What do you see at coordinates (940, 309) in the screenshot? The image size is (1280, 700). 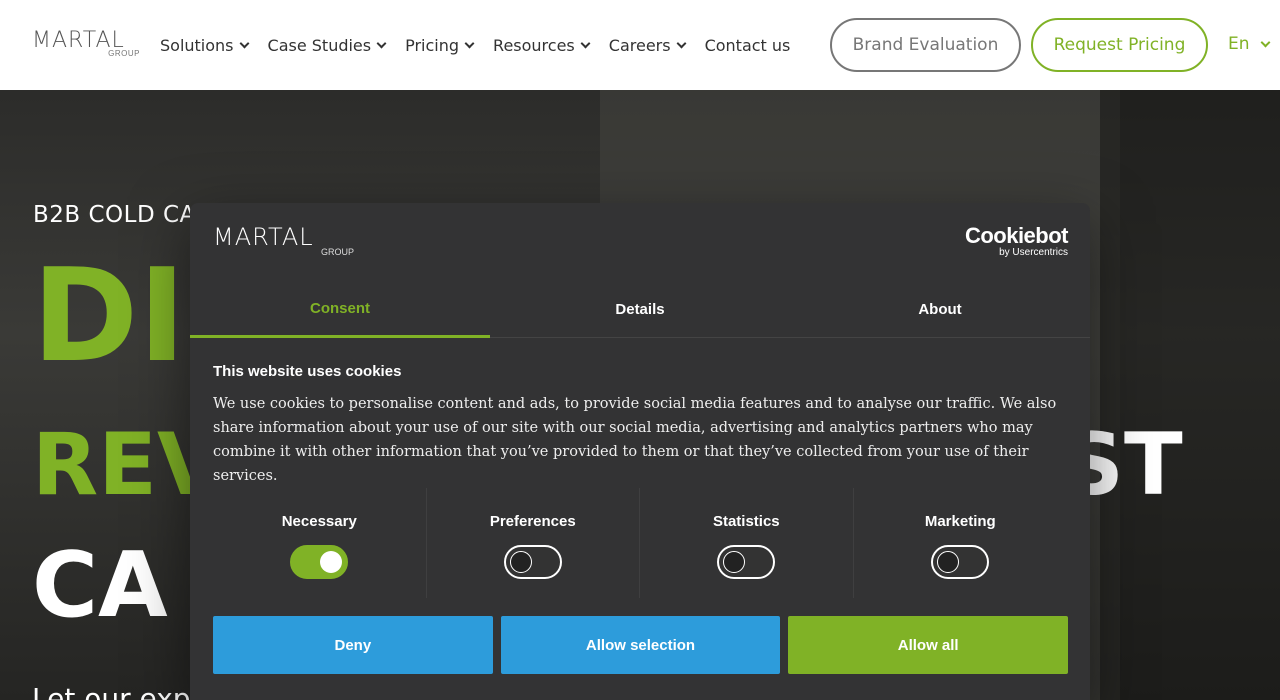 I see `tab-about: About` at bounding box center [940, 309].